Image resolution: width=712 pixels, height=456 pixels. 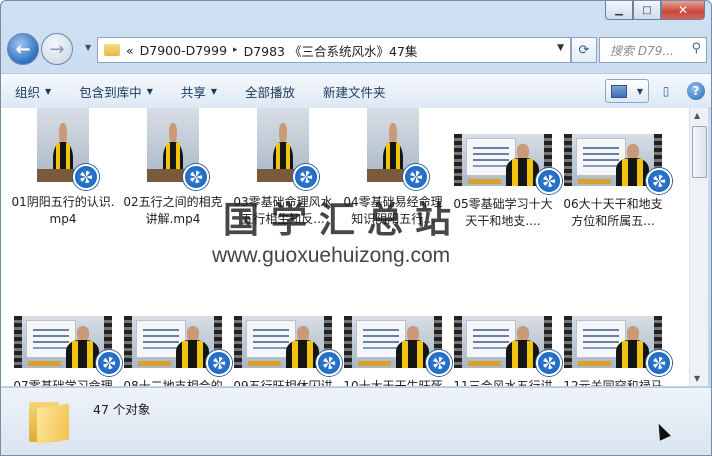 I want to click on caption-buttons: ▁ □ ✕, so click(x=655, y=11).